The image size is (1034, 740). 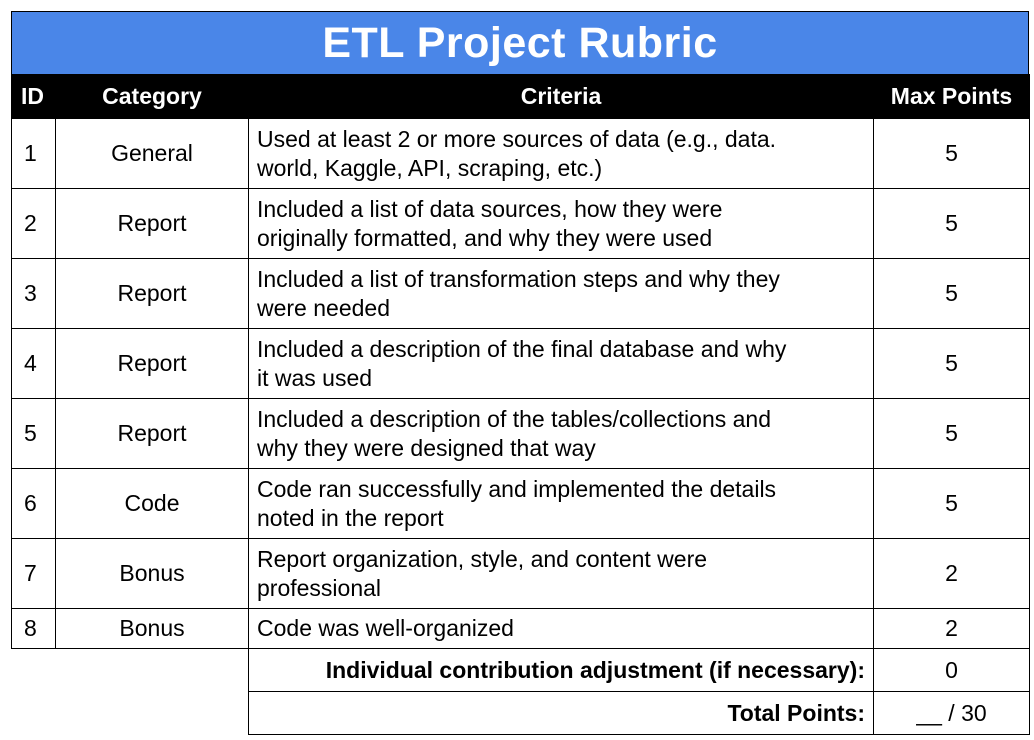 I want to click on row-id: 6, so click(x=33, y=503).